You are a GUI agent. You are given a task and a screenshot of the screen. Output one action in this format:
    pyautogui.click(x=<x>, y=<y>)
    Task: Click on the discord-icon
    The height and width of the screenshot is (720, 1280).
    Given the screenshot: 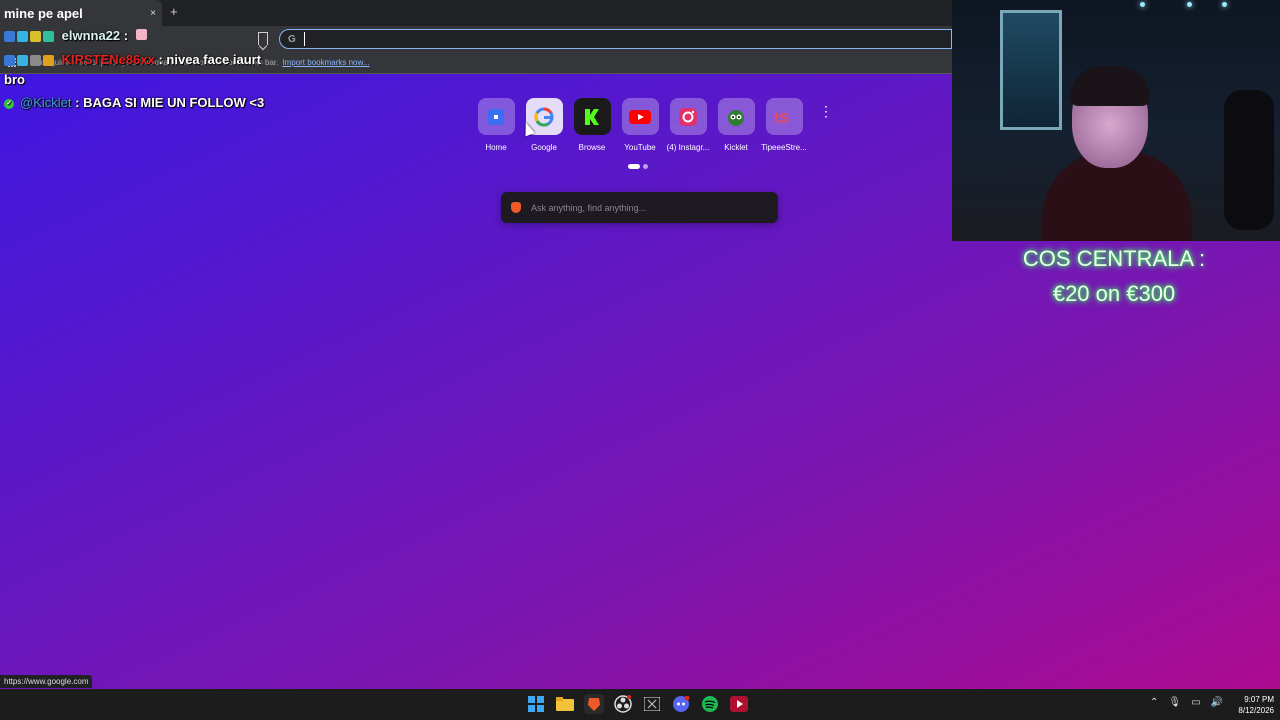 What is the action you would take?
    pyautogui.click(x=681, y=704)
    